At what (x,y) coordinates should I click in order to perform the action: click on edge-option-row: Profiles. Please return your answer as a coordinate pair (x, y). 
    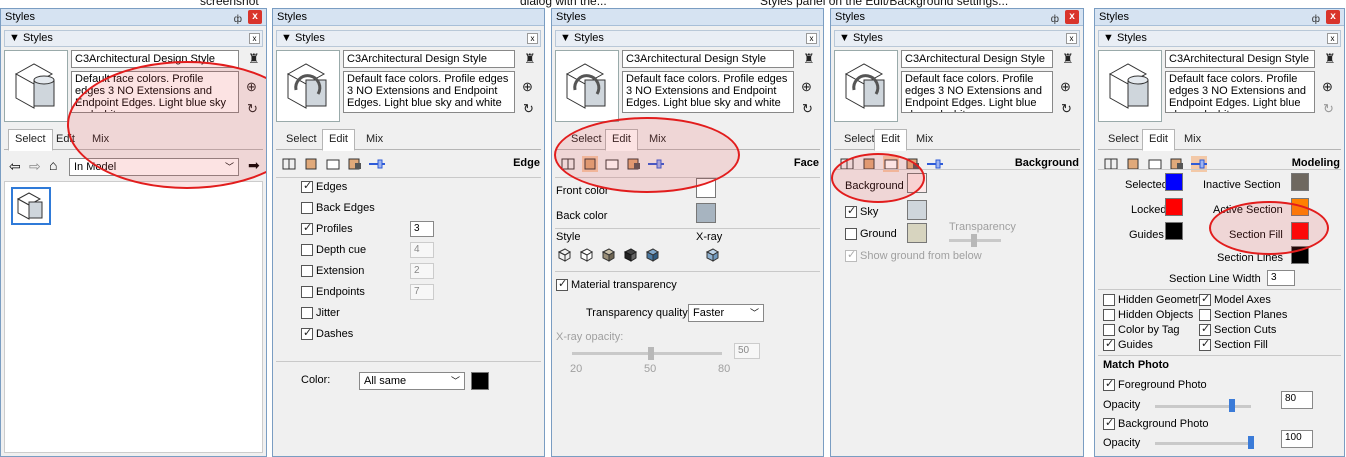
    Looking at the image, I should click on (327, 228).